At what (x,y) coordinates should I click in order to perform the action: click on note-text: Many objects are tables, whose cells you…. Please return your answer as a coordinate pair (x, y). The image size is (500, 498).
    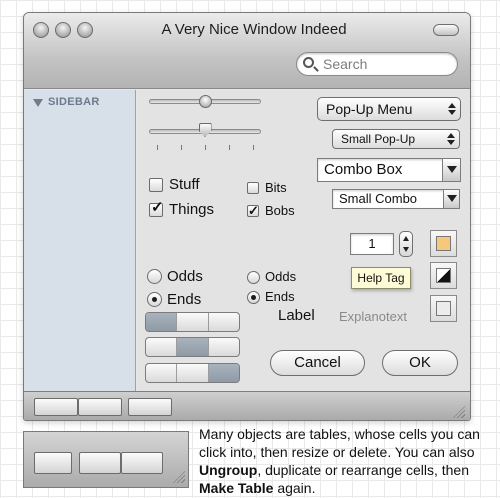
    Looking at the image, I should click on (339, 443).